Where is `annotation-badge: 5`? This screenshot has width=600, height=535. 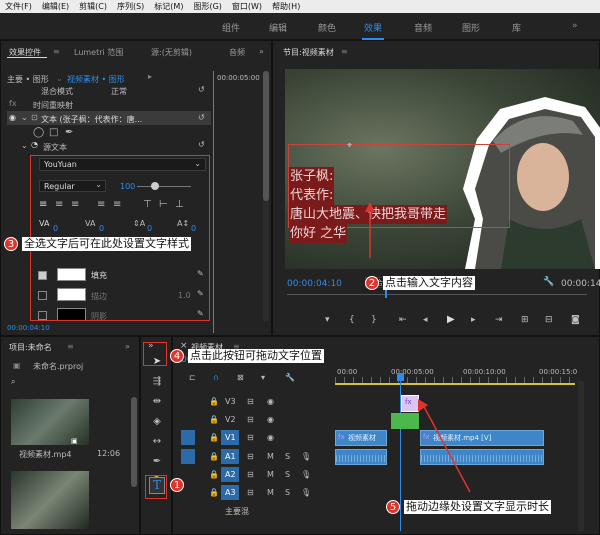 annotation-badge: 5 is located at coordinates (393, 507).